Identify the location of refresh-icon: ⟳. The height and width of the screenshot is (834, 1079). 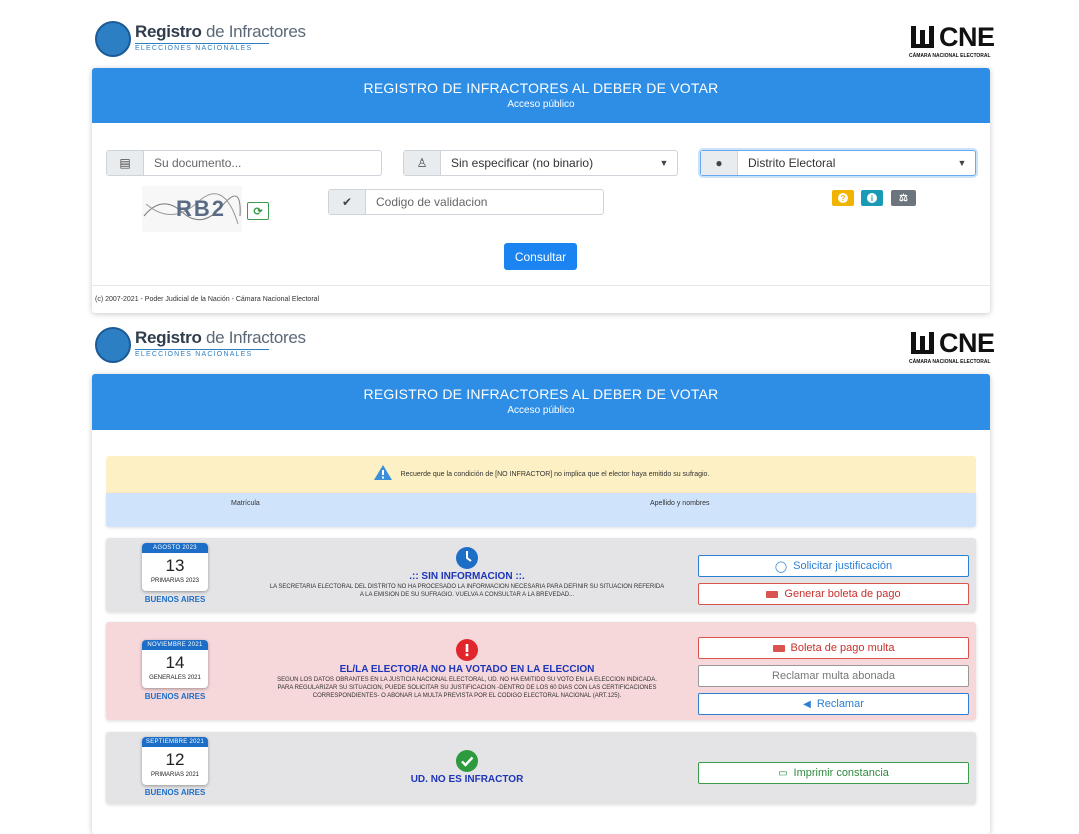
(258, 211).